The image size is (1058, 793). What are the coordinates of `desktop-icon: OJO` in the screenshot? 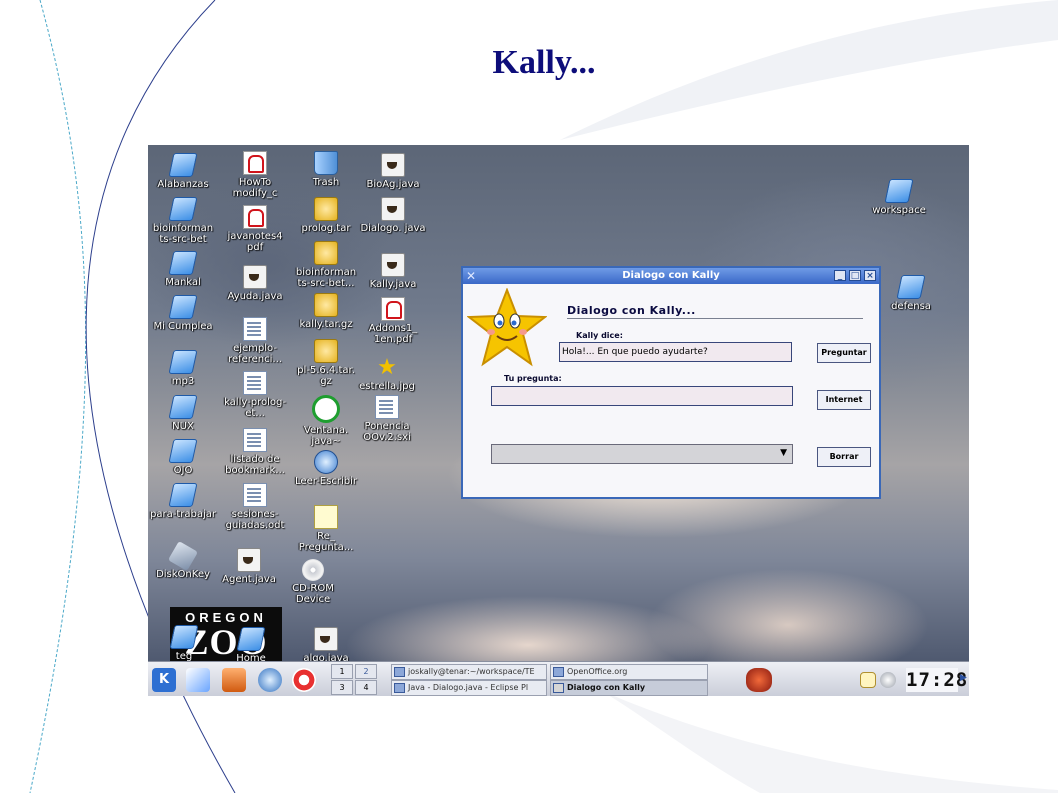 It's located at (183, 457).